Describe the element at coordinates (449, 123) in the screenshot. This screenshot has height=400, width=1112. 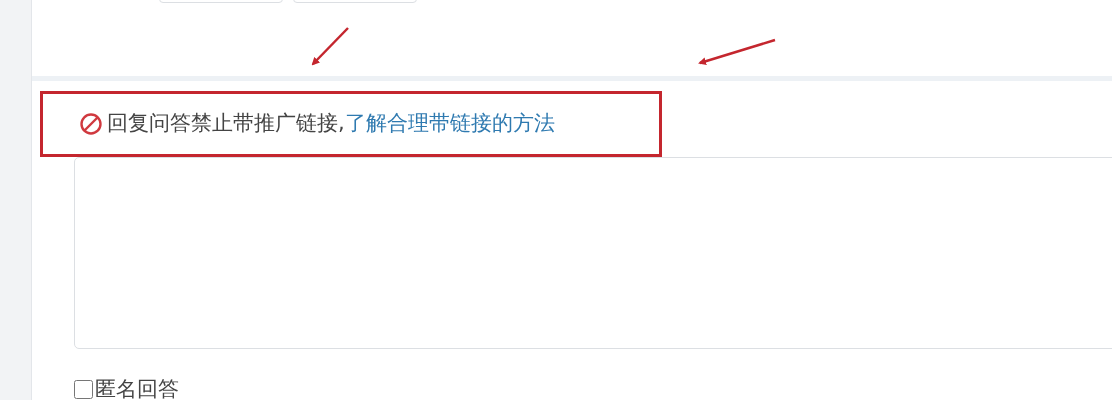
I see `learn-link: 了解合理带链接的方法` at that location.